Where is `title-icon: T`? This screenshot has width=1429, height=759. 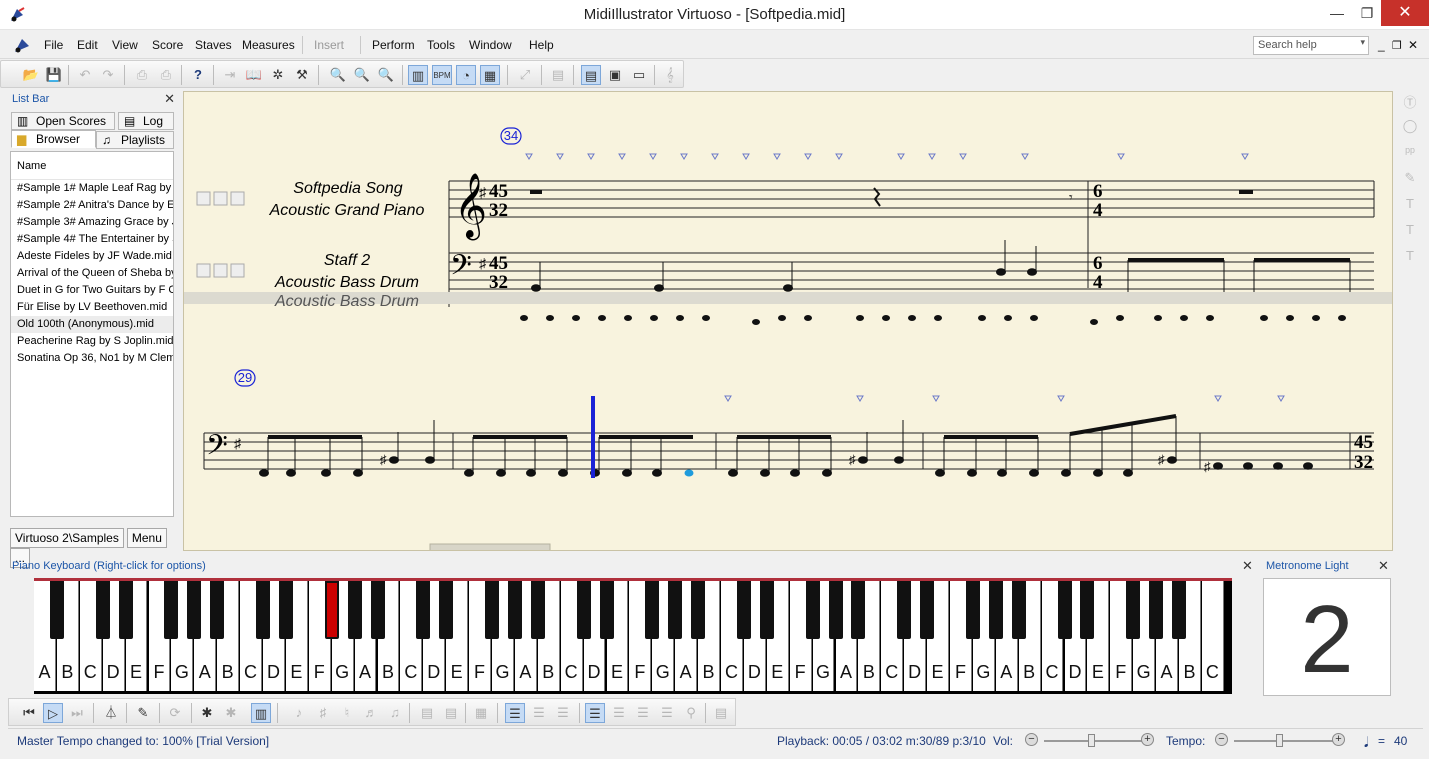 title-icon: T is located at coordinates (1410, 261).